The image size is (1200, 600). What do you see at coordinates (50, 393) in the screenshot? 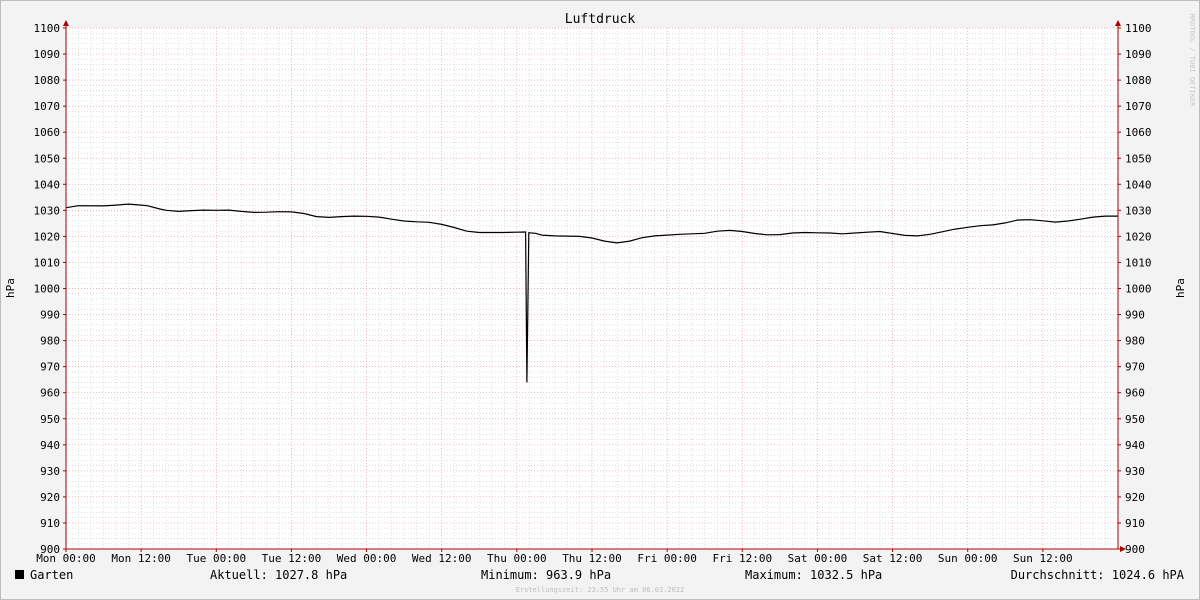
I see `y-tick-label-left: 960` at bounding box center [50, 393].